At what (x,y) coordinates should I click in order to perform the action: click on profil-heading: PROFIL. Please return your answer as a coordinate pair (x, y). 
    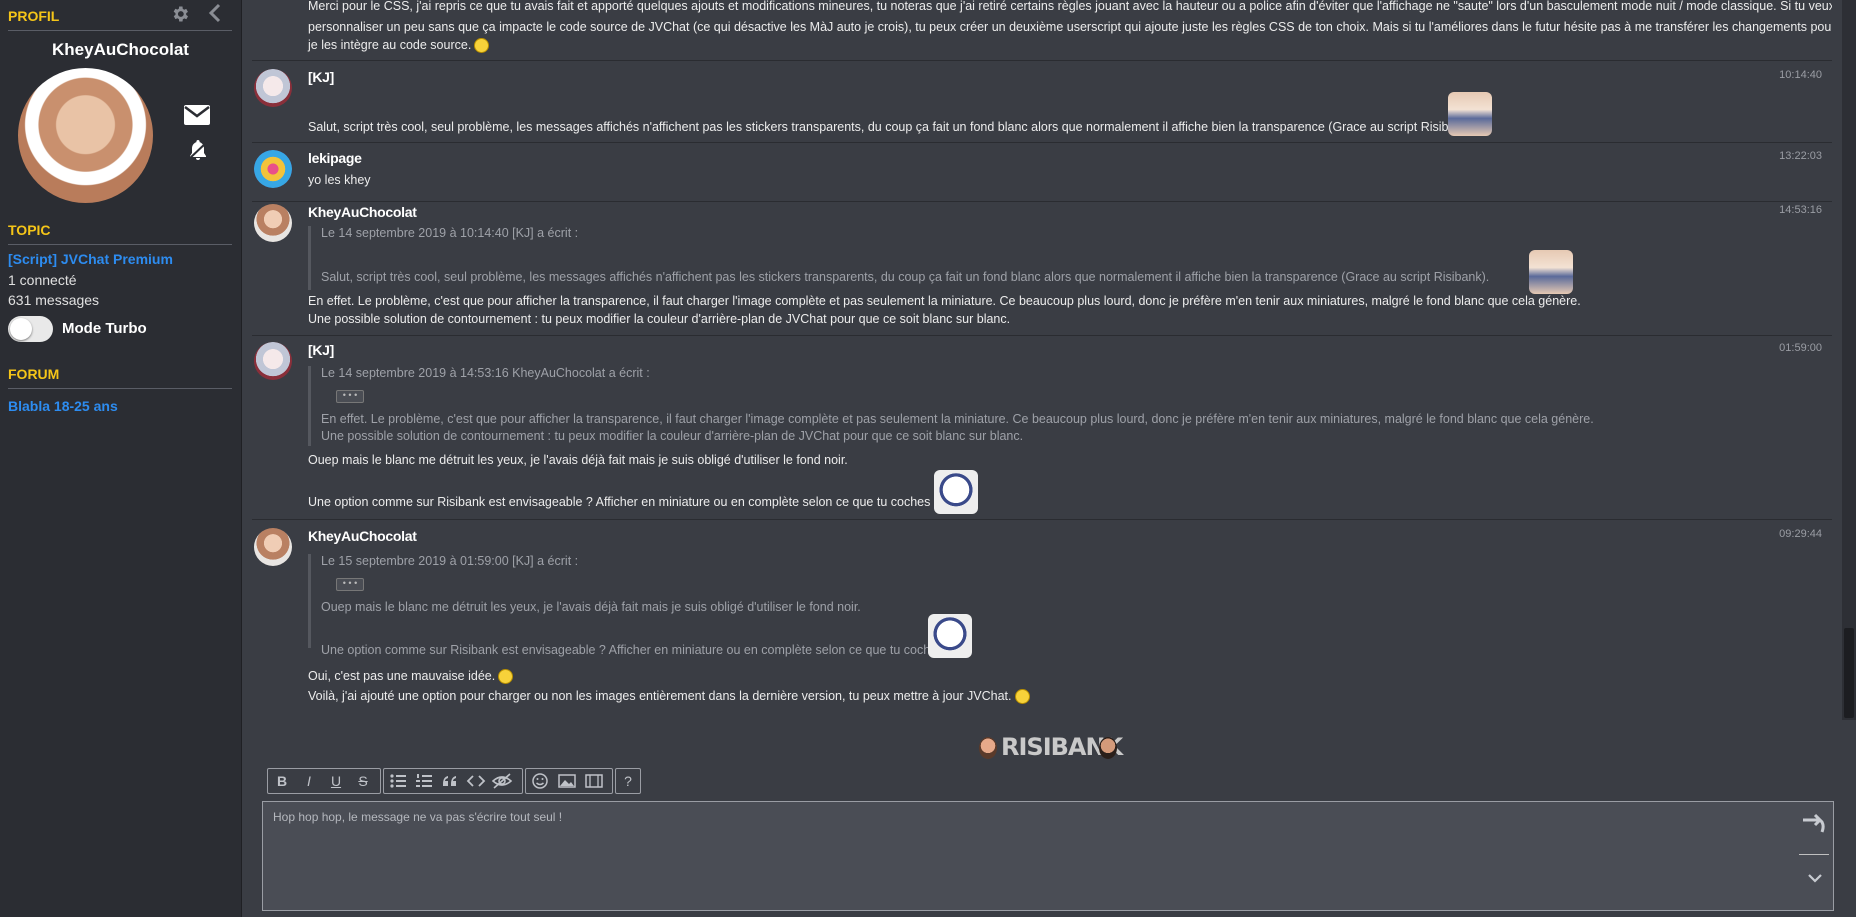
    Looking at the image, I should click on (120, 19).